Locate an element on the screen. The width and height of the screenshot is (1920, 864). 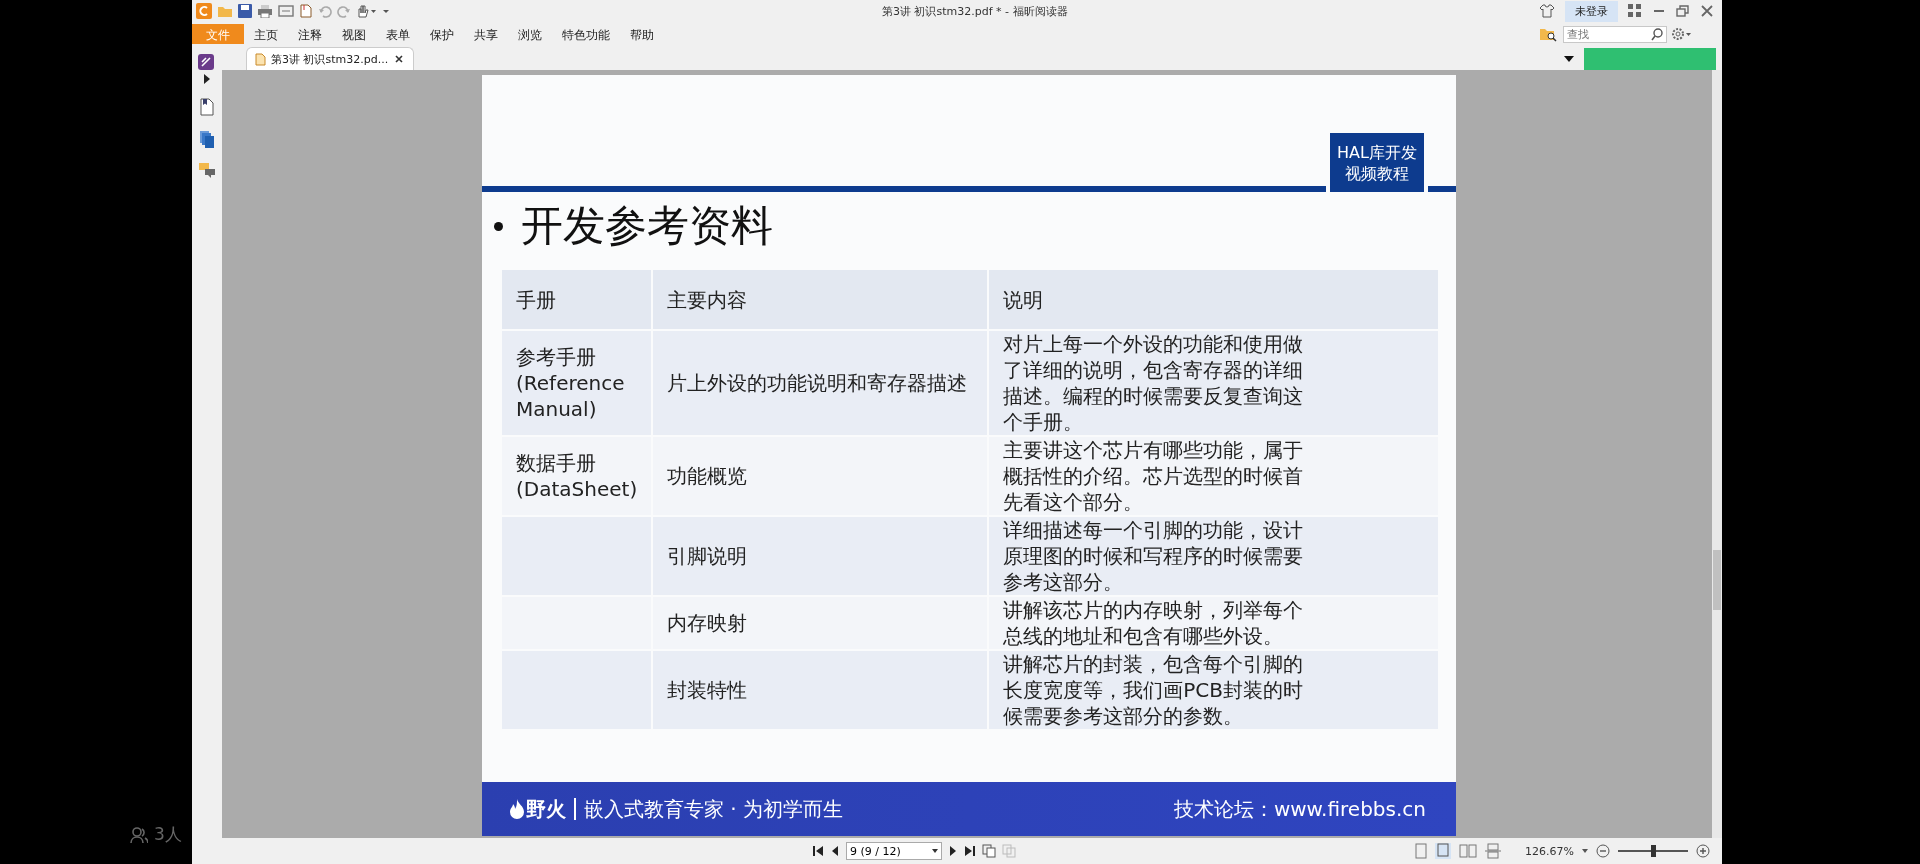
print-icon is located at coordinates (265, 11).